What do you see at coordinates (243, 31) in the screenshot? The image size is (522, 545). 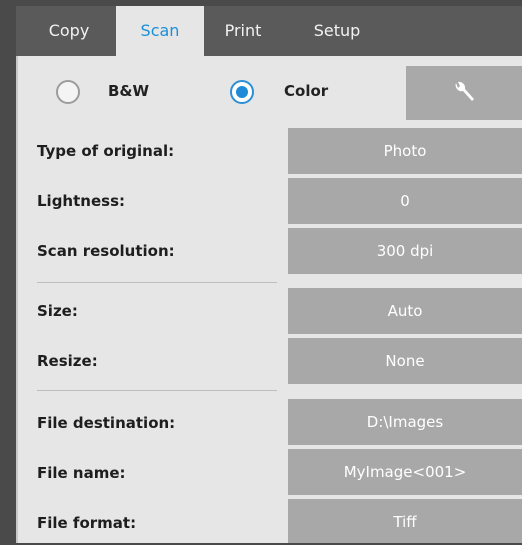 I see `tab-print: Print` at bounding box center [243, 31].